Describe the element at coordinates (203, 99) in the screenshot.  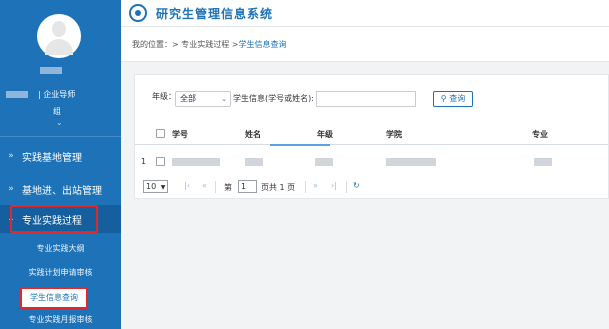
I see `grade-select: 全部 ⌄` at that location.